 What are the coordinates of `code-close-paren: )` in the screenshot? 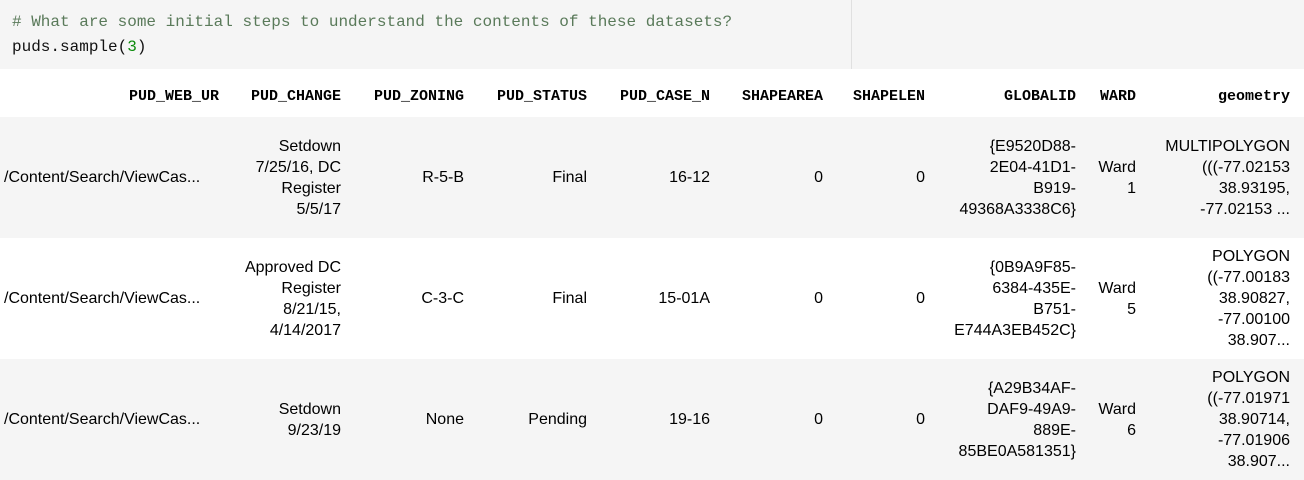 It's located at (141, 47).